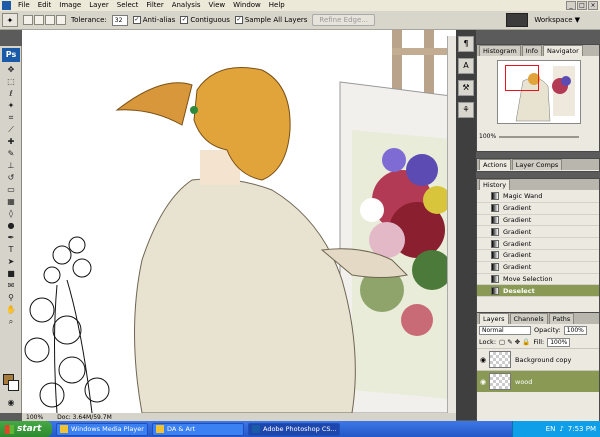 Image resolution: width=600 pixels, height=437 pixels. I want to click on eyedropper-tool-icon: ⚲, so click(11, 297).